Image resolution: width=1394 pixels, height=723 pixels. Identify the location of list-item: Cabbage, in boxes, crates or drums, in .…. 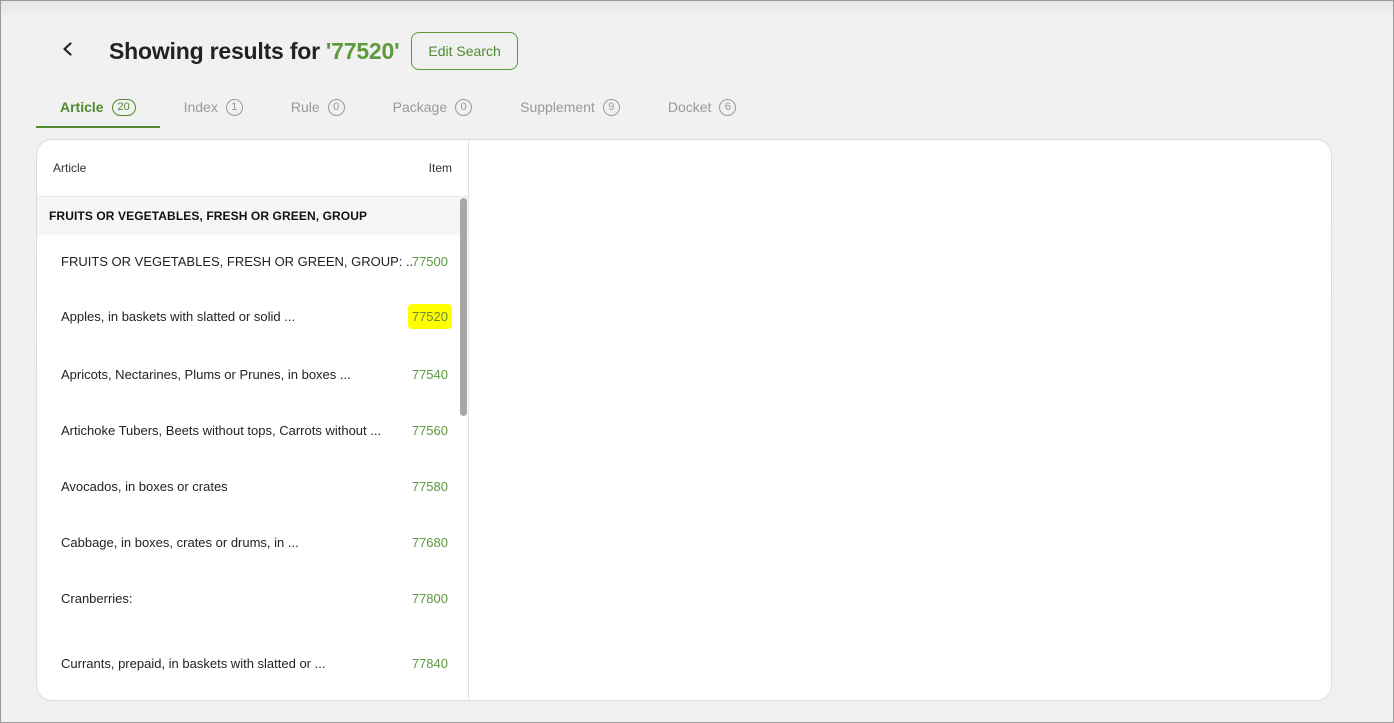
(252, 542).